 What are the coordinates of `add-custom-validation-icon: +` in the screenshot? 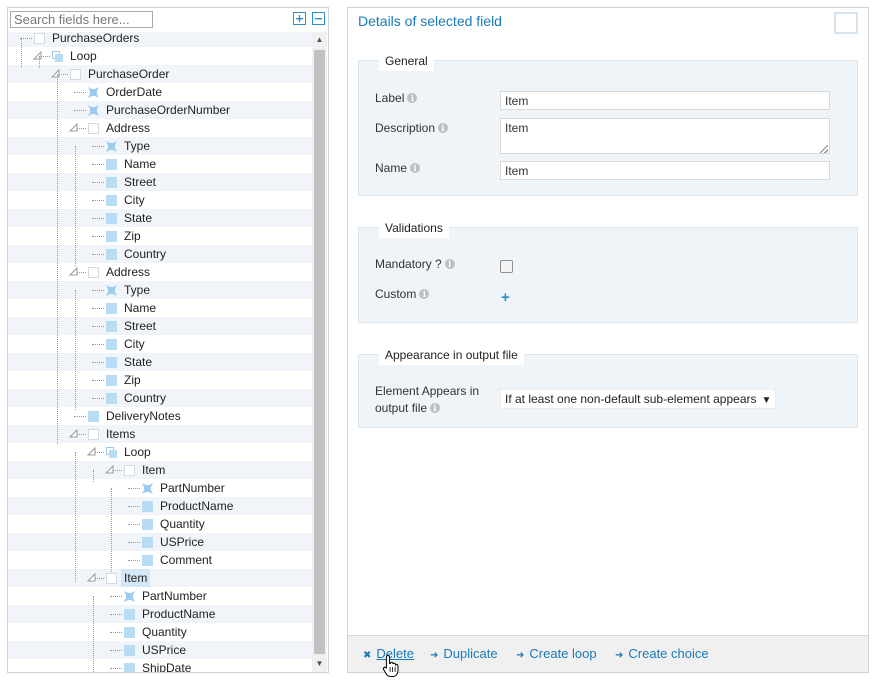 It's located at (505, 297).